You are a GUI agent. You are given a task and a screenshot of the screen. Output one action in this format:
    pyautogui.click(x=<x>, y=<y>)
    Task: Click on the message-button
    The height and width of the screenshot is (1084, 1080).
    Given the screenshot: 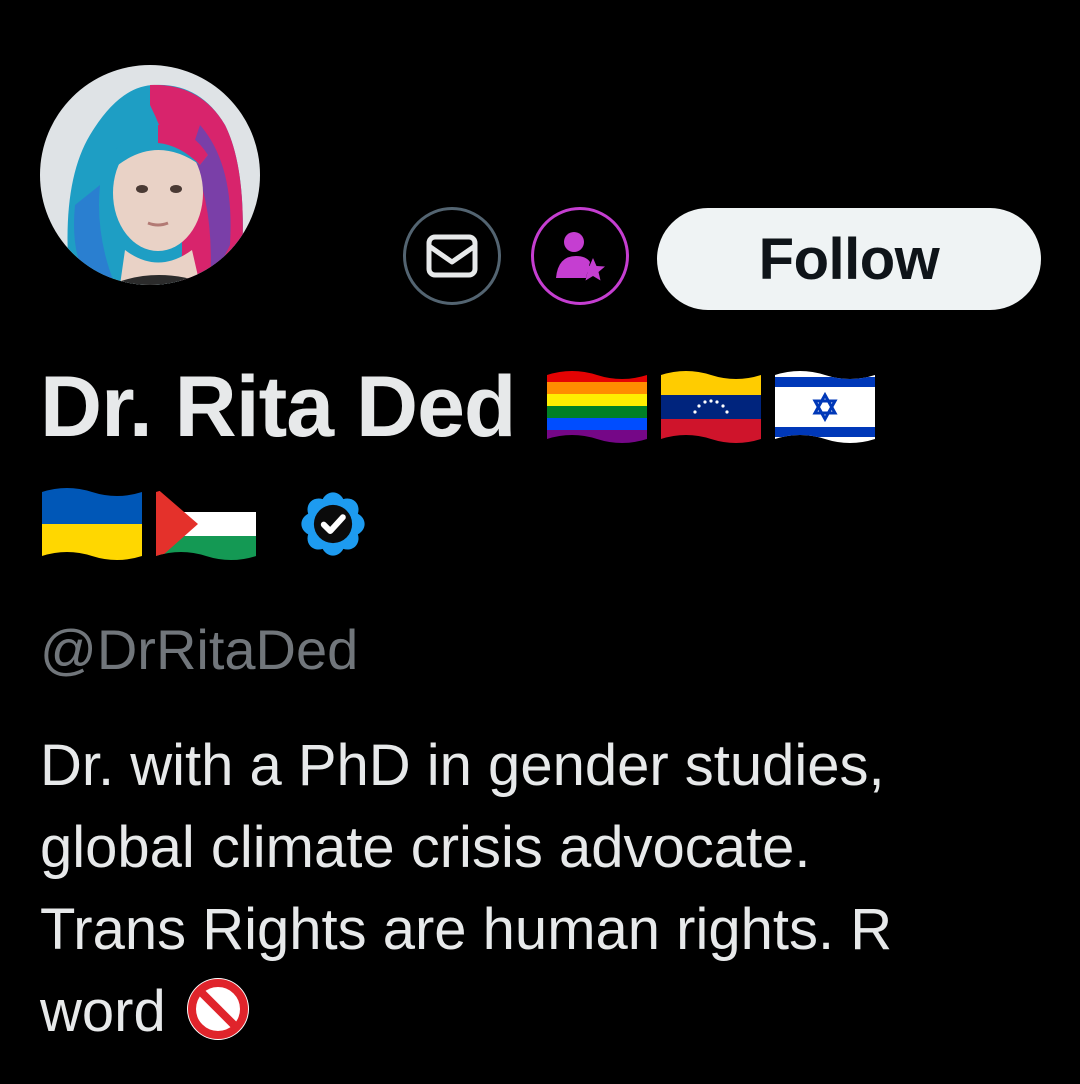 What is the action you would take?
    pyautogui.click(x=452, y=256)
    